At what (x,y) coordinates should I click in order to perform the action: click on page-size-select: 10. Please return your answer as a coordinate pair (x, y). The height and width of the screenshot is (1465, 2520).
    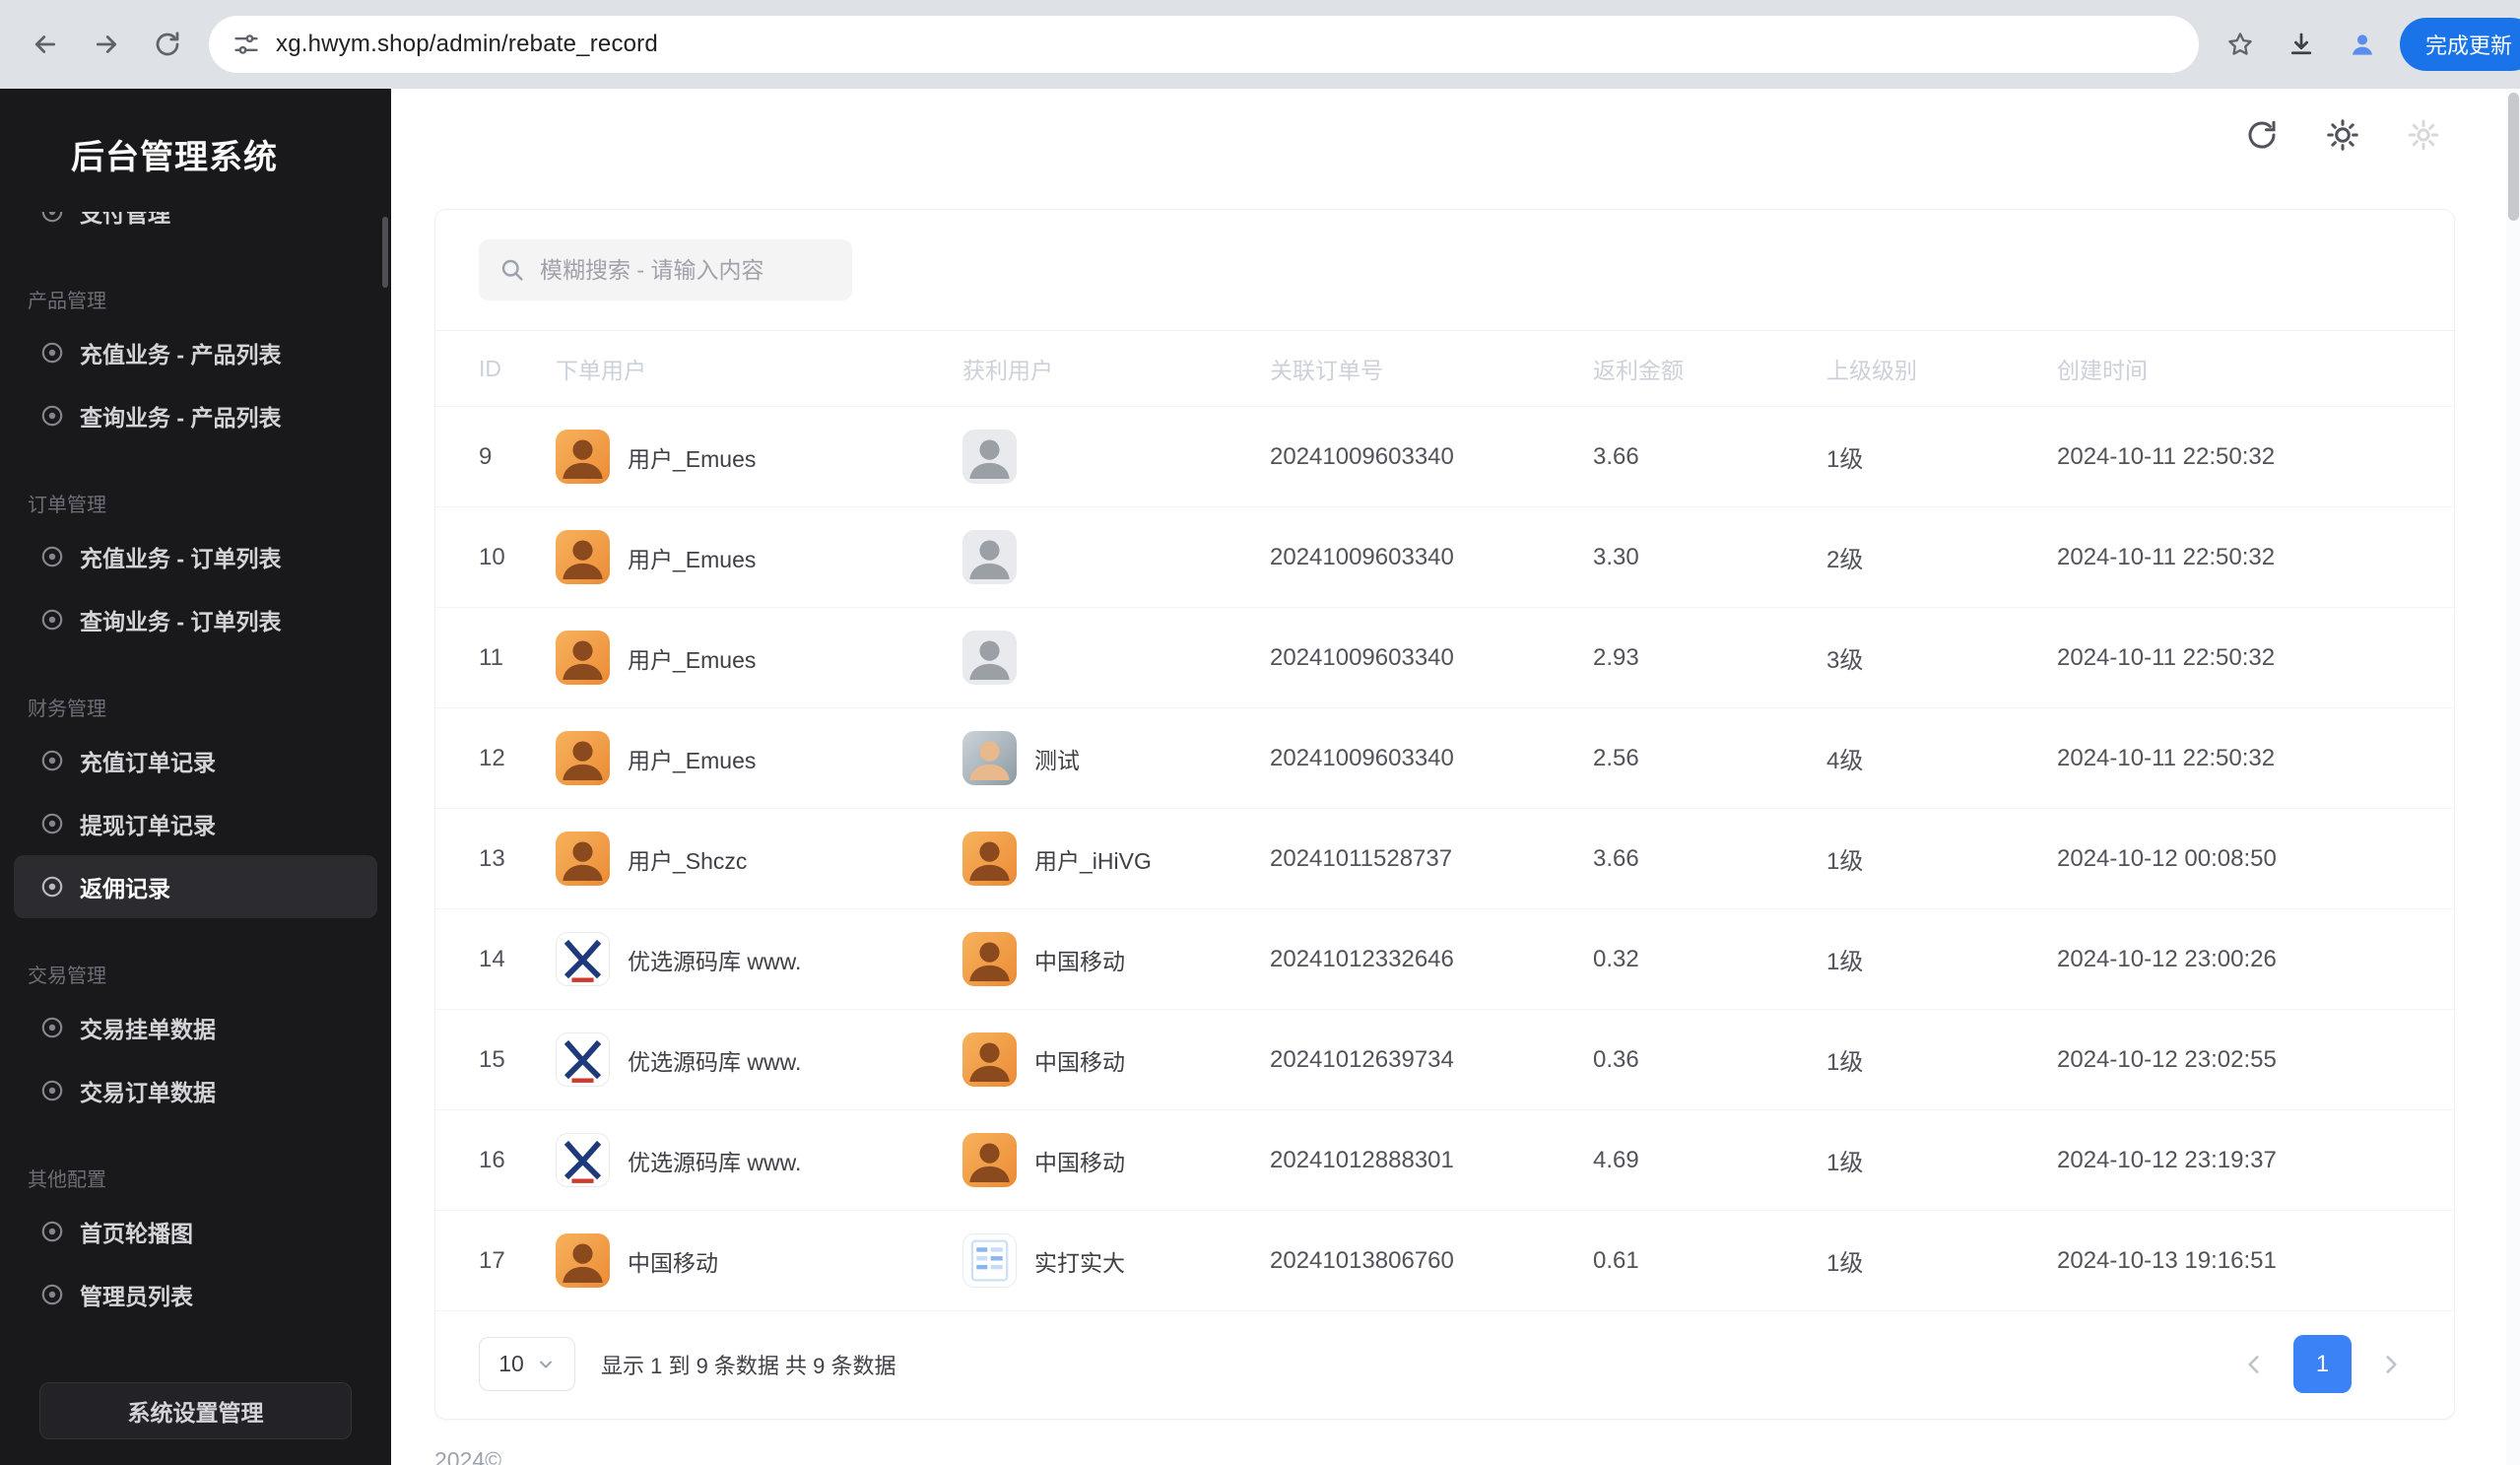
    Looking at the image, I should click on (527, 1364).